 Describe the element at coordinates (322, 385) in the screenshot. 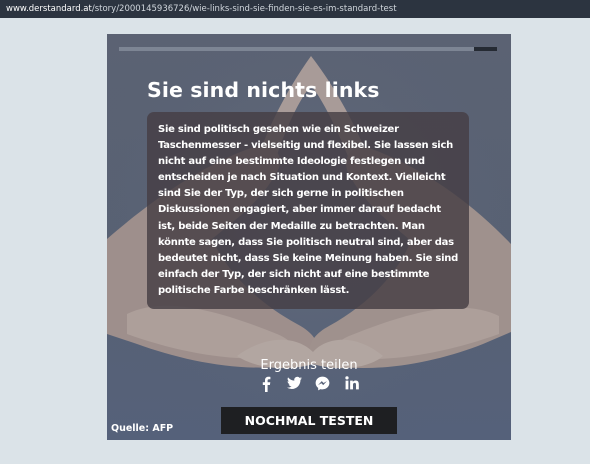

I see `messenger-icon` at that location.